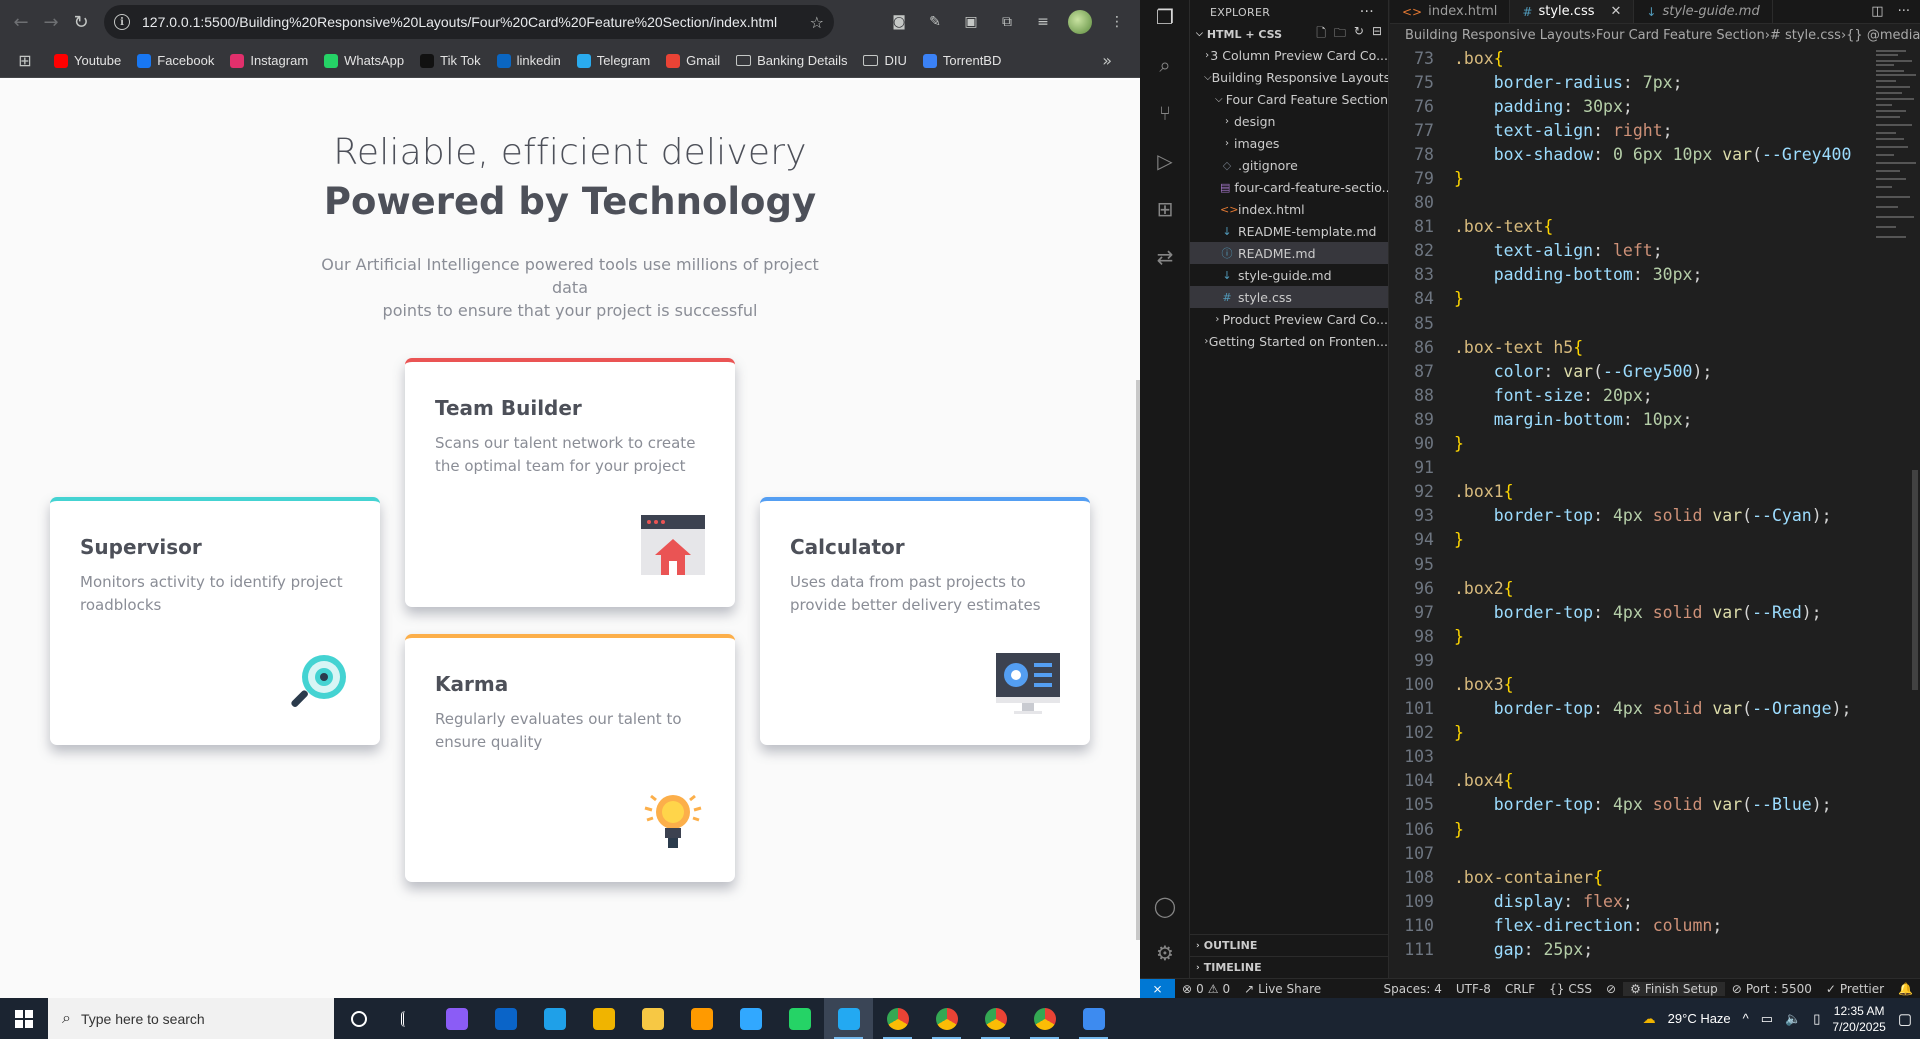  What do you see at coordinates (21, 22) in the screenshot?
I see `back-icon: ←` at bounding box center [21, 22].